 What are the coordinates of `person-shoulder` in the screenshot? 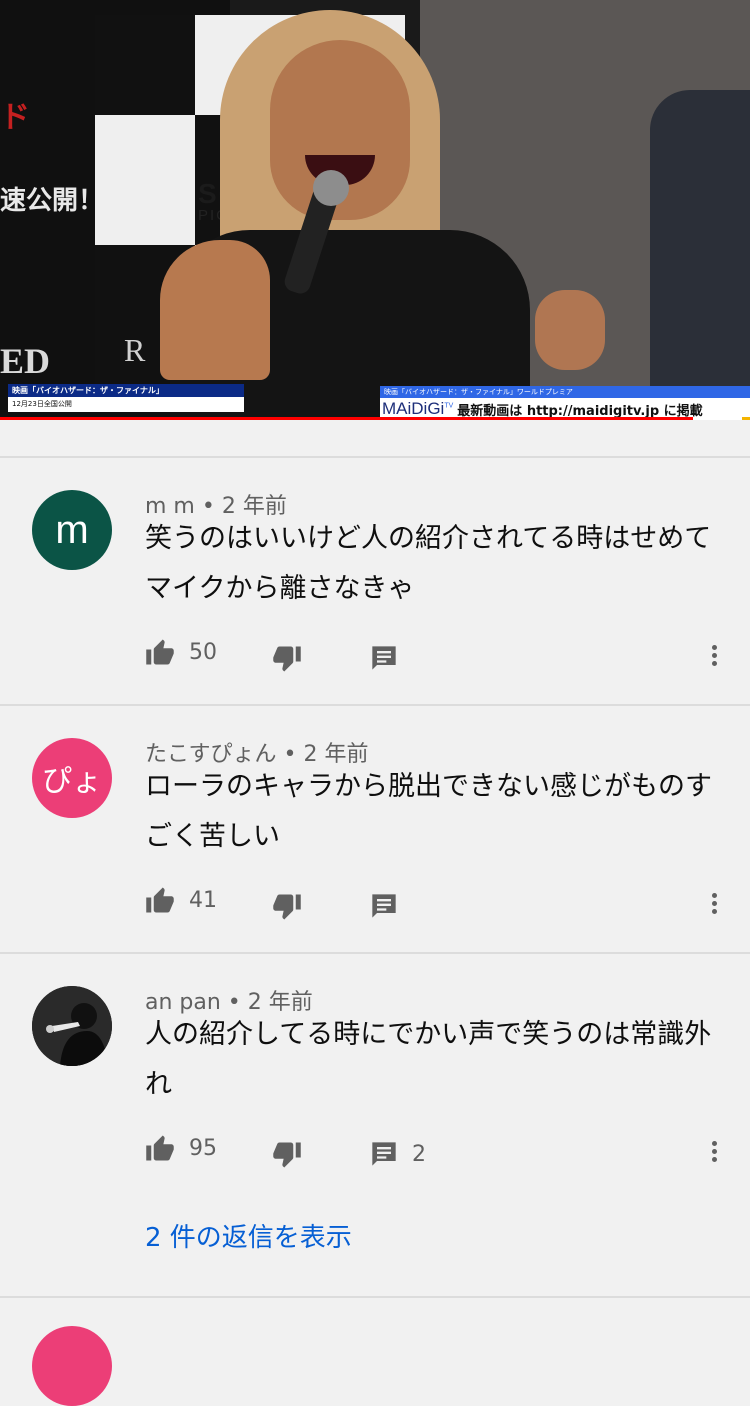 It's located at (215, 310).